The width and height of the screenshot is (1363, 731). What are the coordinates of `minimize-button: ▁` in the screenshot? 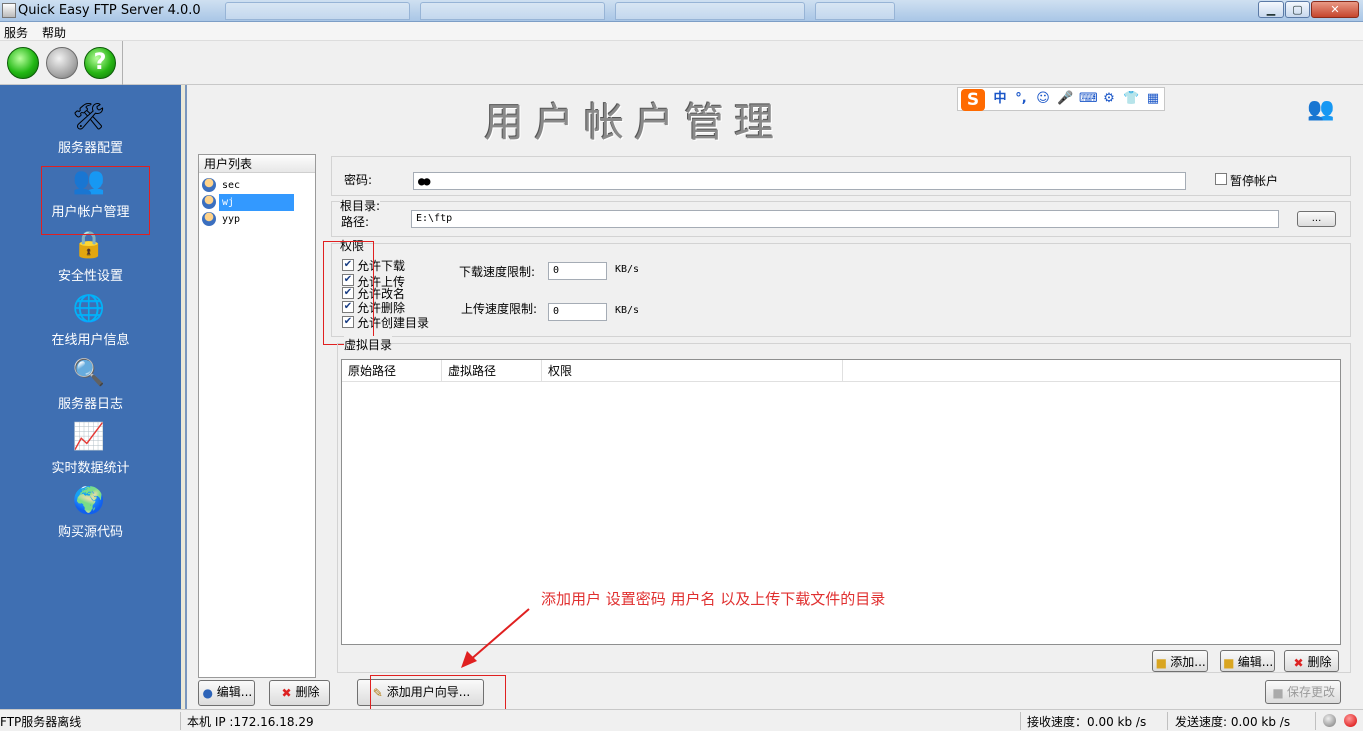 It's located at (1271, 9).